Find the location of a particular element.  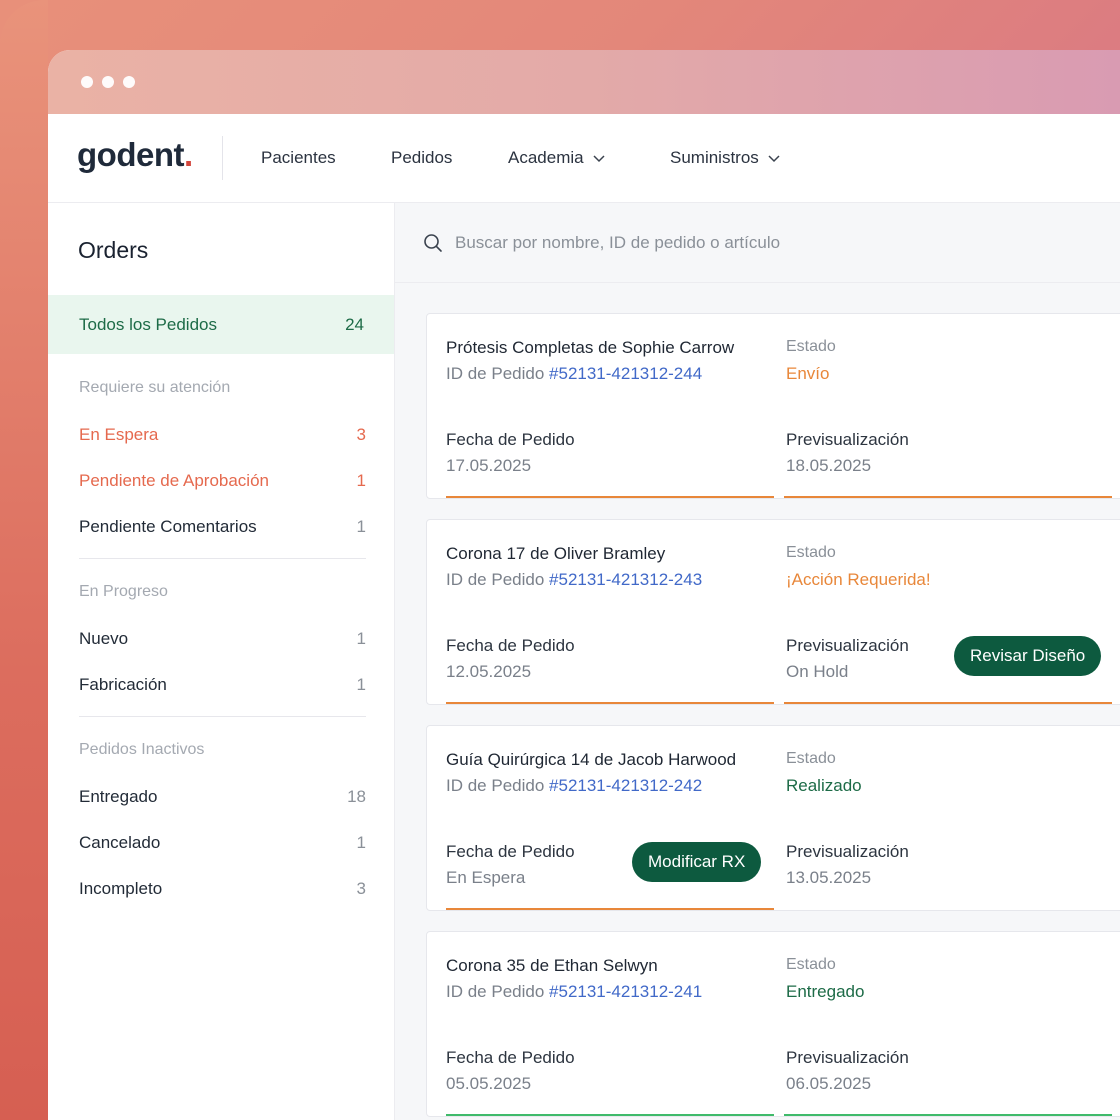

window-titlebar is located at coordinates (584, 82).